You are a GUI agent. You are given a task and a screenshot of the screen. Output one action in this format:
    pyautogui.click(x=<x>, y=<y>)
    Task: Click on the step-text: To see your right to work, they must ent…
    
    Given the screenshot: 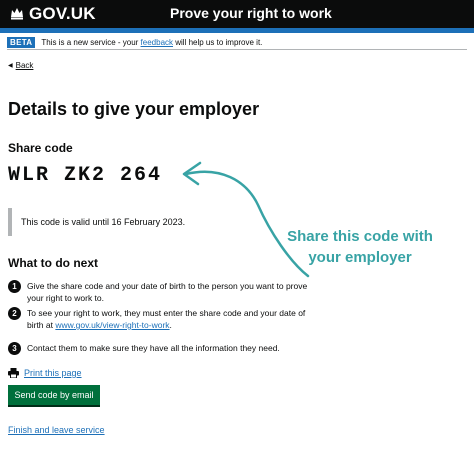 What is the action you would take?
    pyautogui.click(x=172, y=319)
    